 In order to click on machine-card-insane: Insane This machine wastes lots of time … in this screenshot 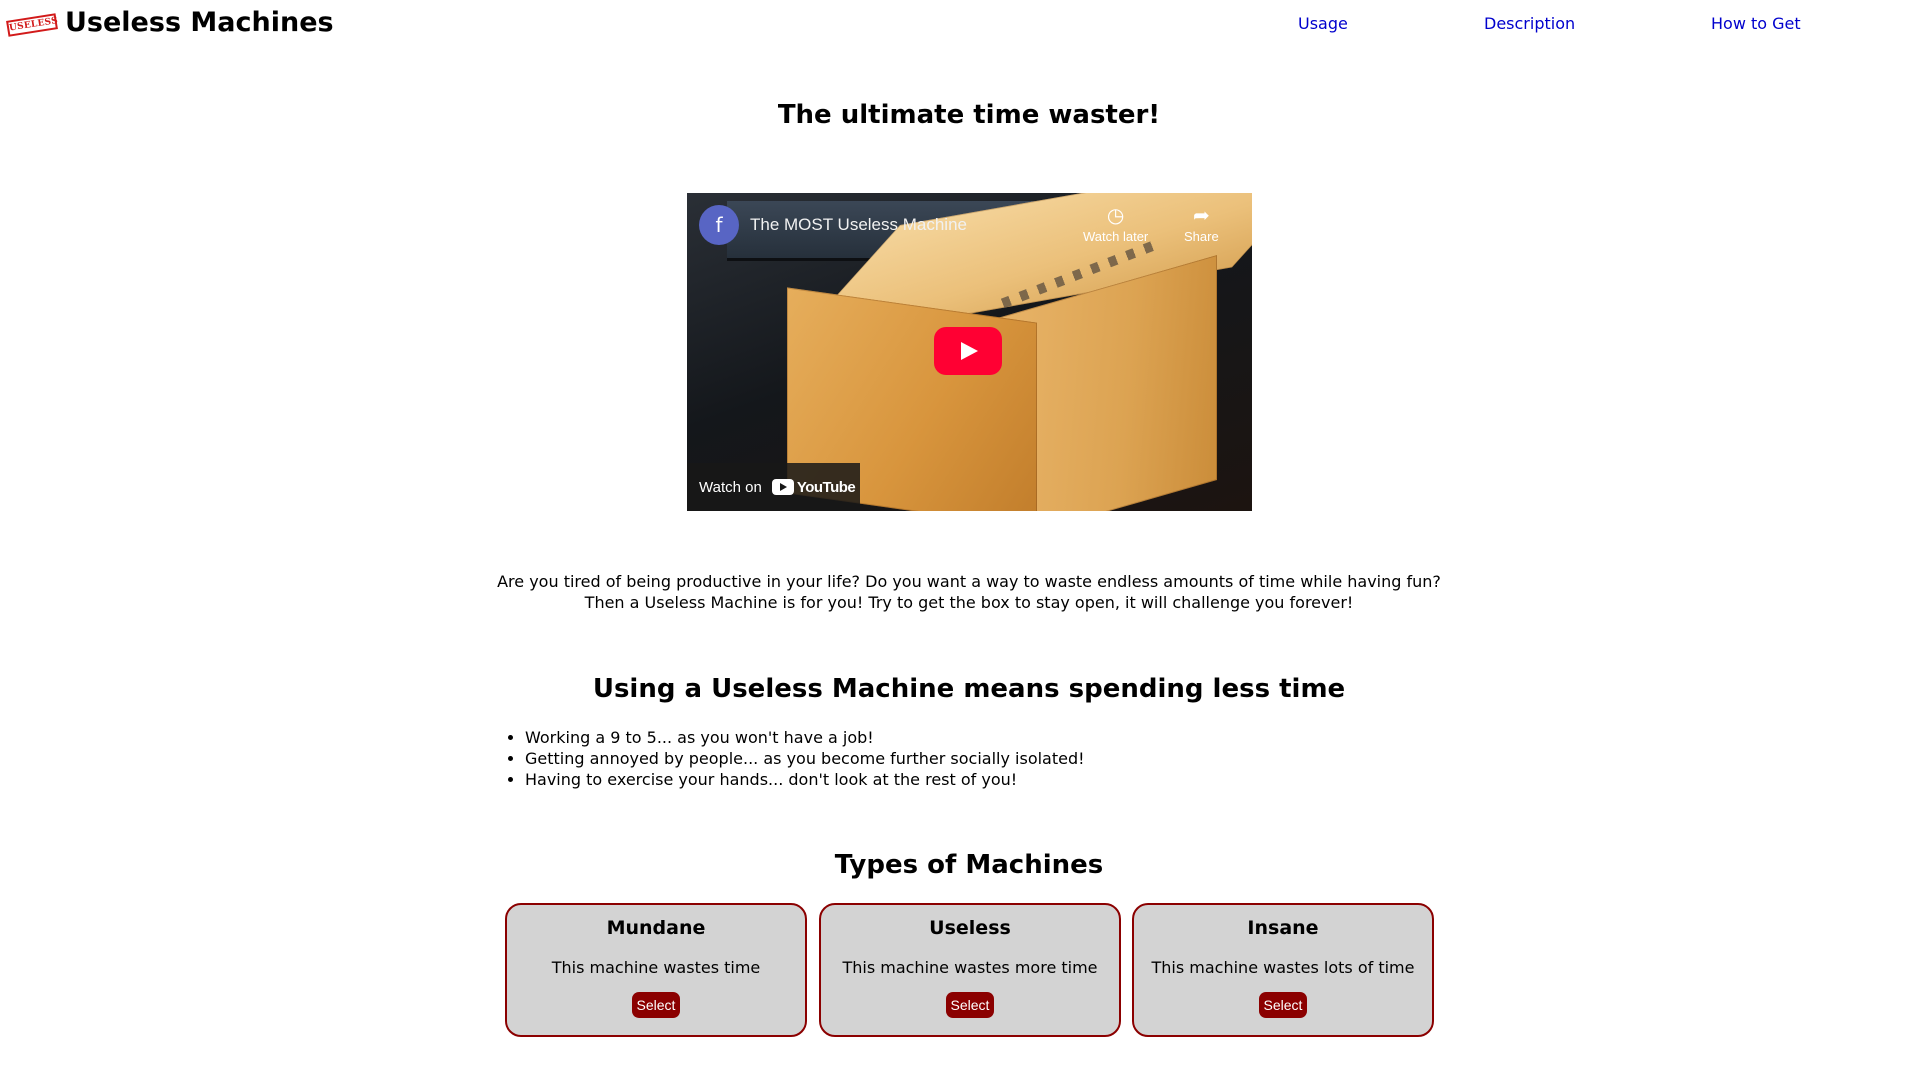, I will do `click(1283, 970)`.